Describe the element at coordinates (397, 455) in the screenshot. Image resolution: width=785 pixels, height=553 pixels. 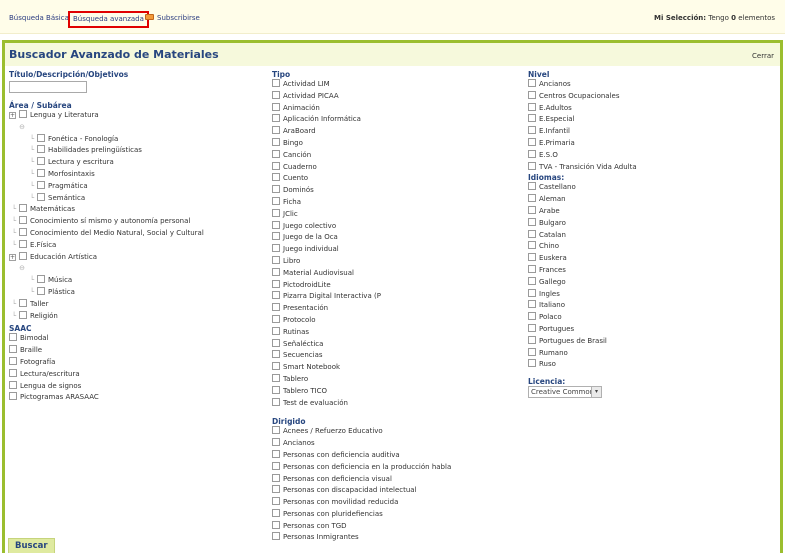
I see `checkbox-option: Personas con deficiencia auditiva` at that location.